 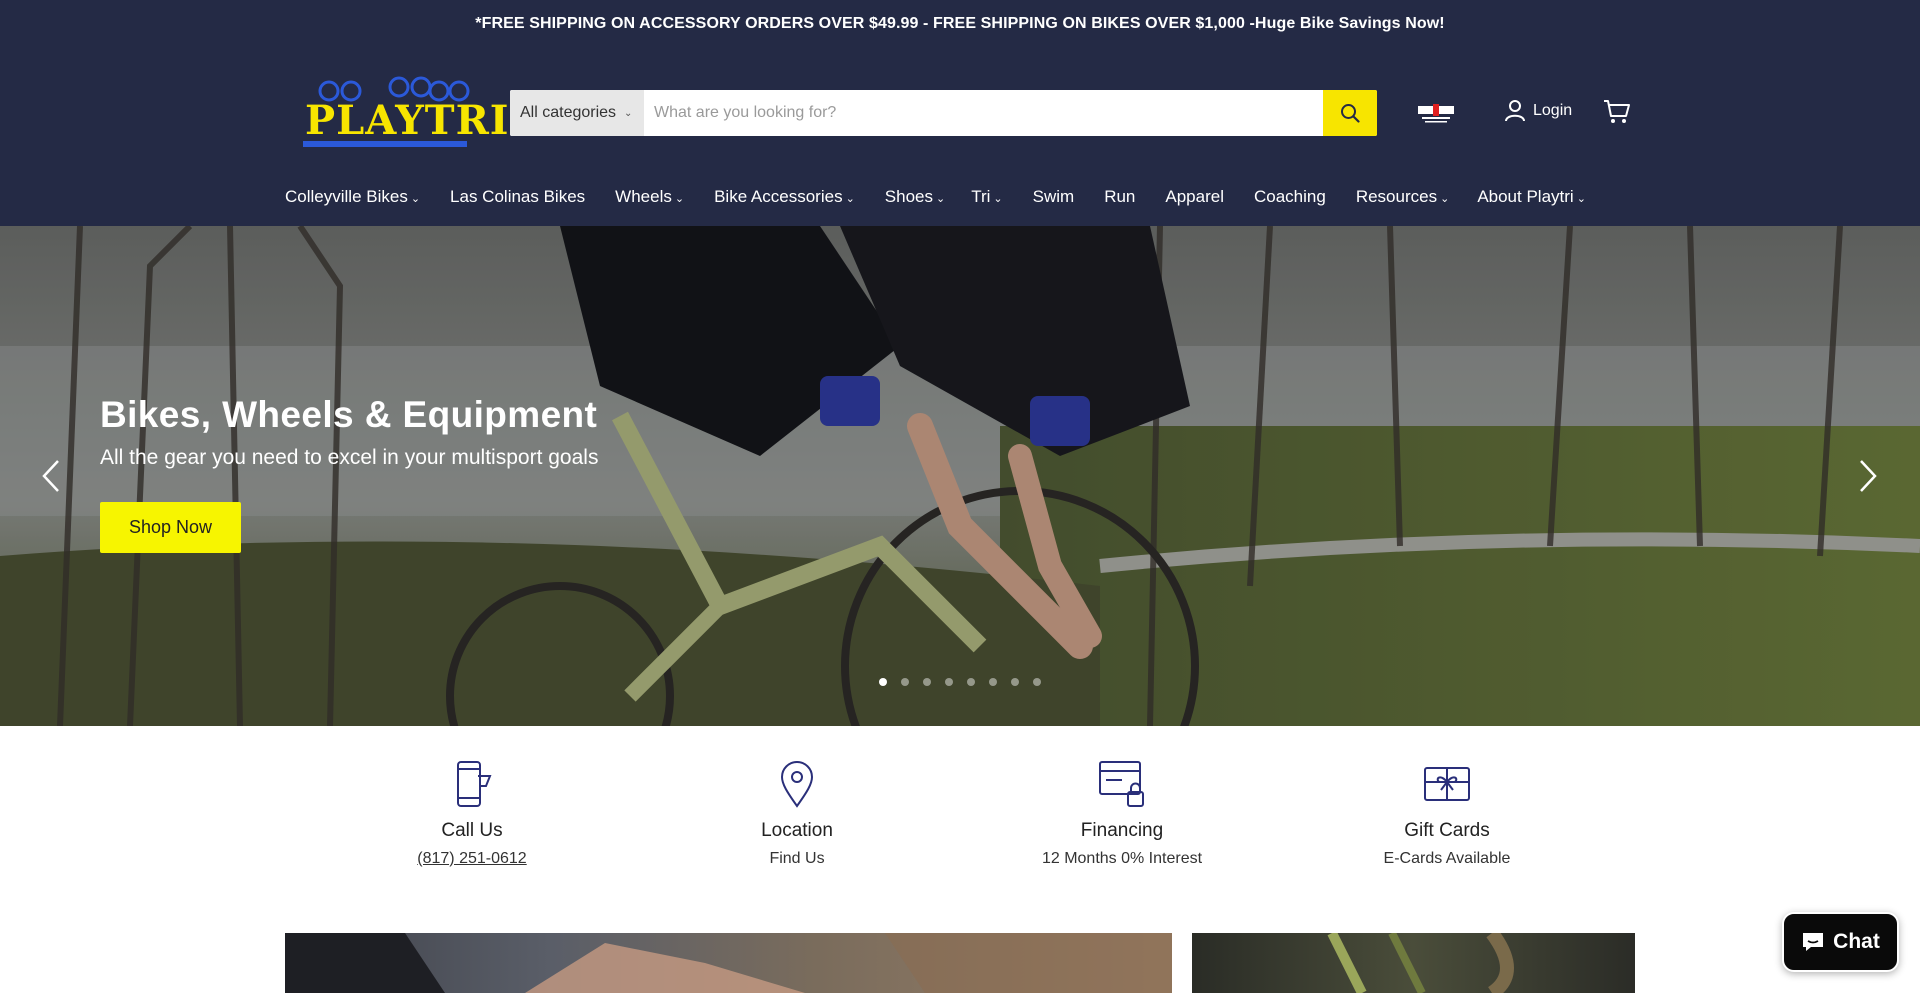 I want to click on chevron-right-icon, so click(x=1868, y=476).